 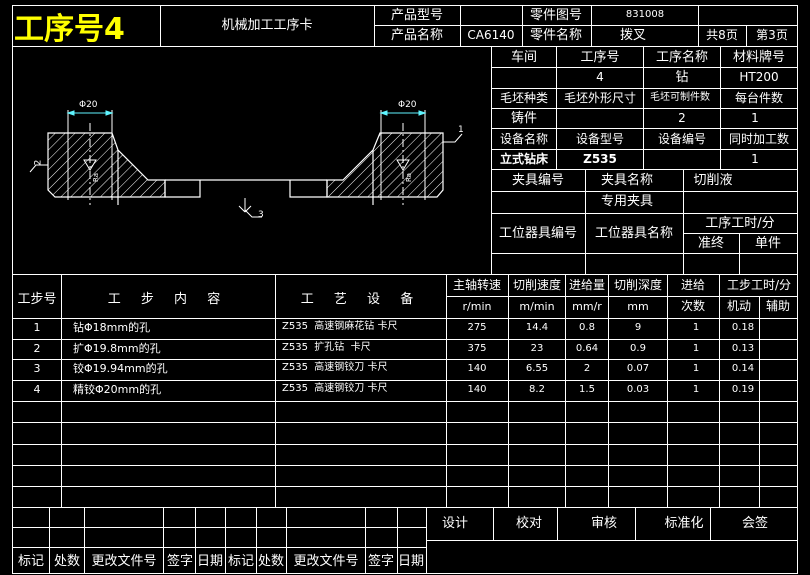 I want to click on step-depth: 9, so click(x=638, y=327).